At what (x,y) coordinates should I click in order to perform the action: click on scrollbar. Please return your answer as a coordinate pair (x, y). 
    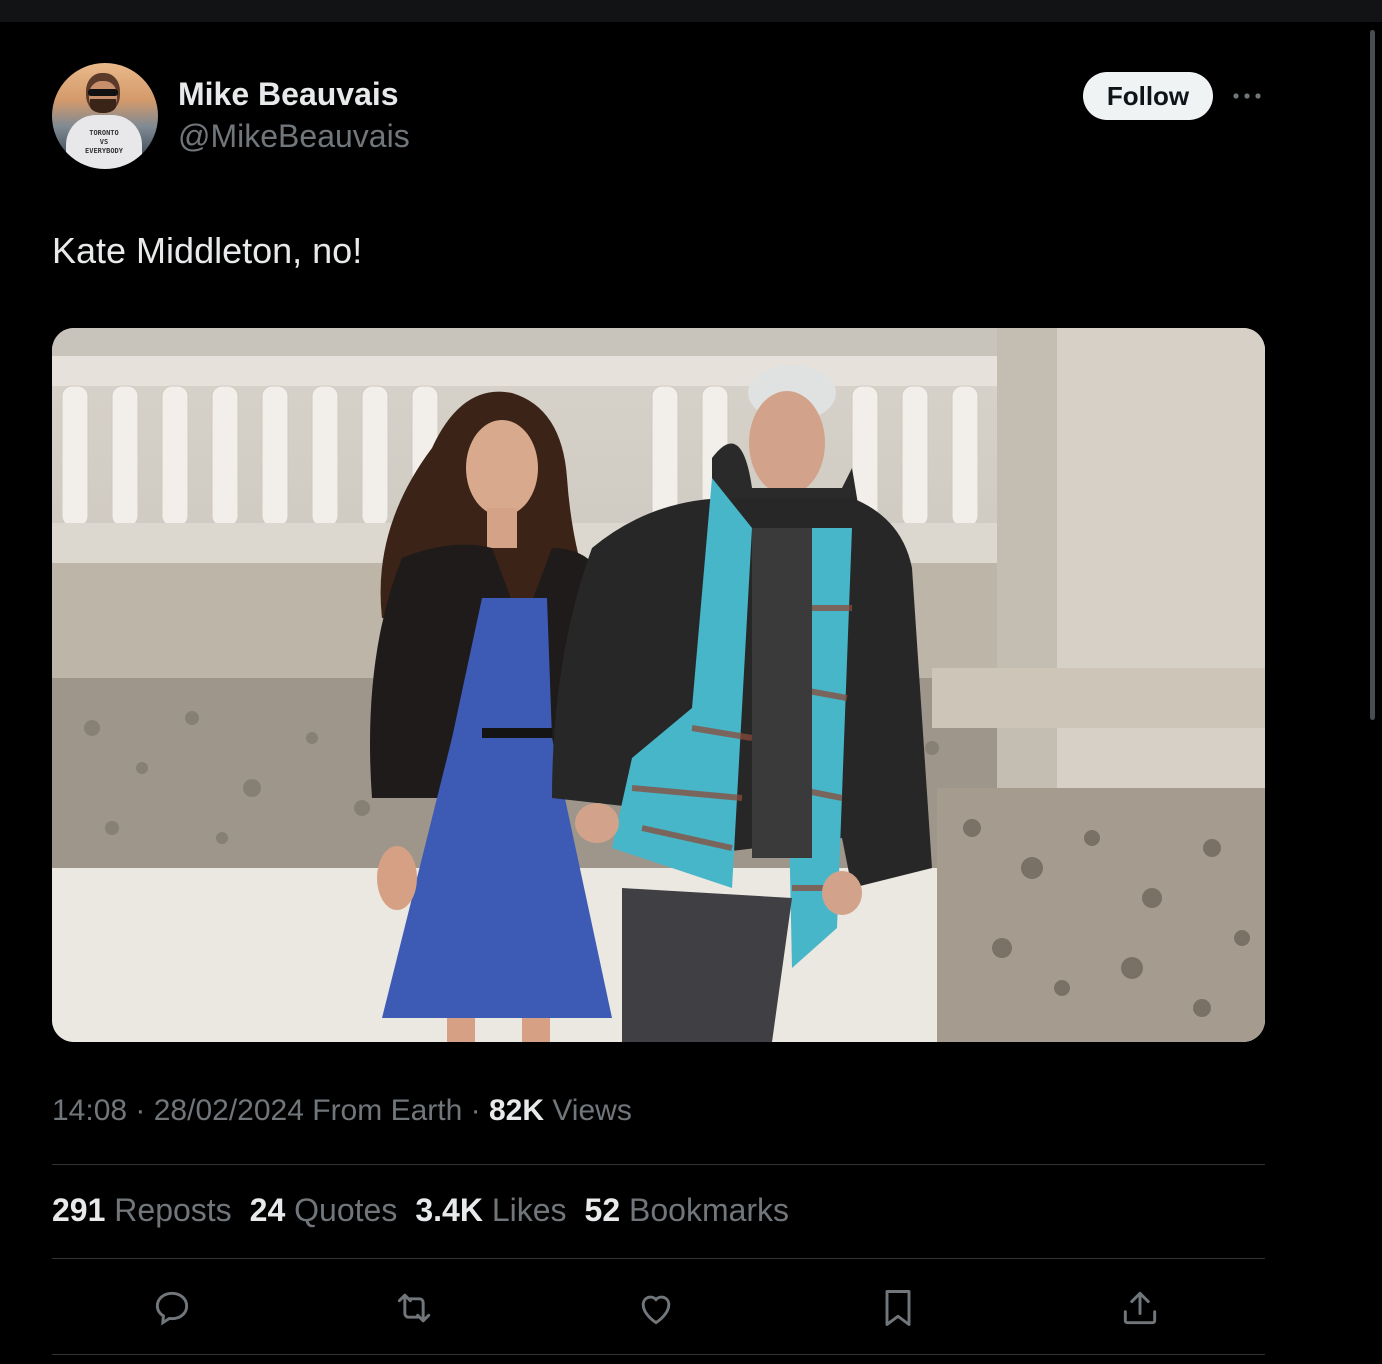
    Looking at the image, I should click on (1372, 375).